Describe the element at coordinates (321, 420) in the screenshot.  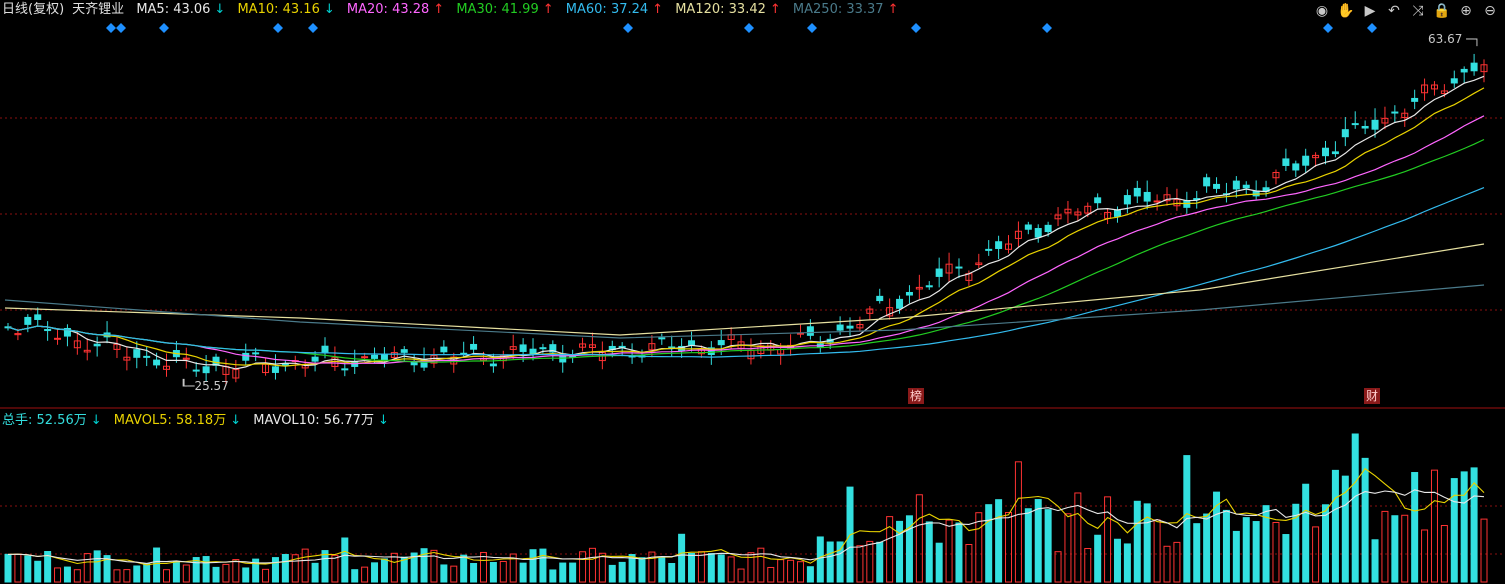
I see `mavol10-label: MAVOL10: 56.77万 ↓` at that location.